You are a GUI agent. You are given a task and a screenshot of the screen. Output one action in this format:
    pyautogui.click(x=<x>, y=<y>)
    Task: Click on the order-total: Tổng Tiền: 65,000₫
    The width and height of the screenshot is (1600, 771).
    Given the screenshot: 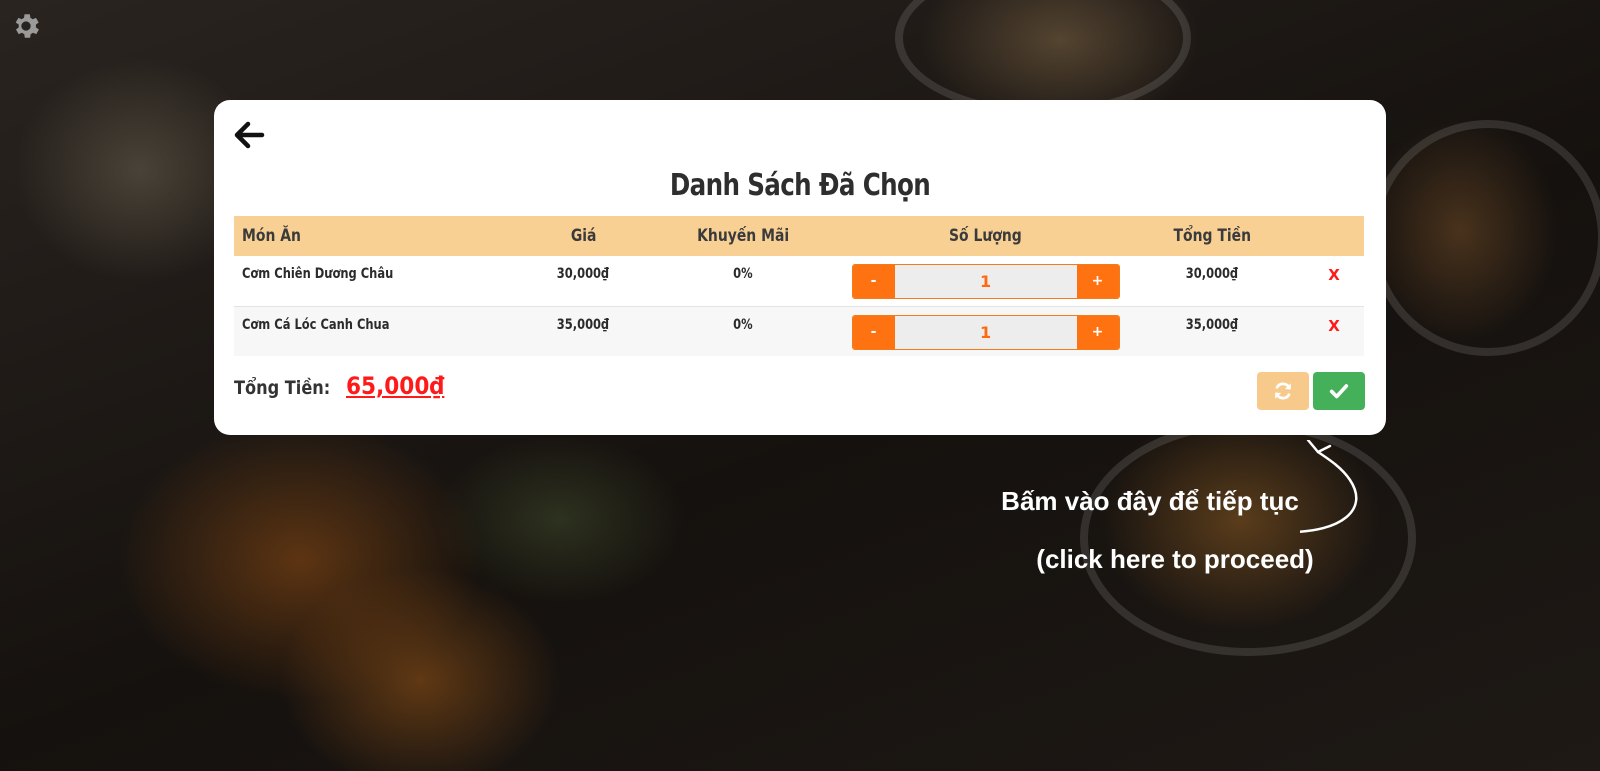 What is the action you would take?
    pyautogui.click(x=344, y=386)
    